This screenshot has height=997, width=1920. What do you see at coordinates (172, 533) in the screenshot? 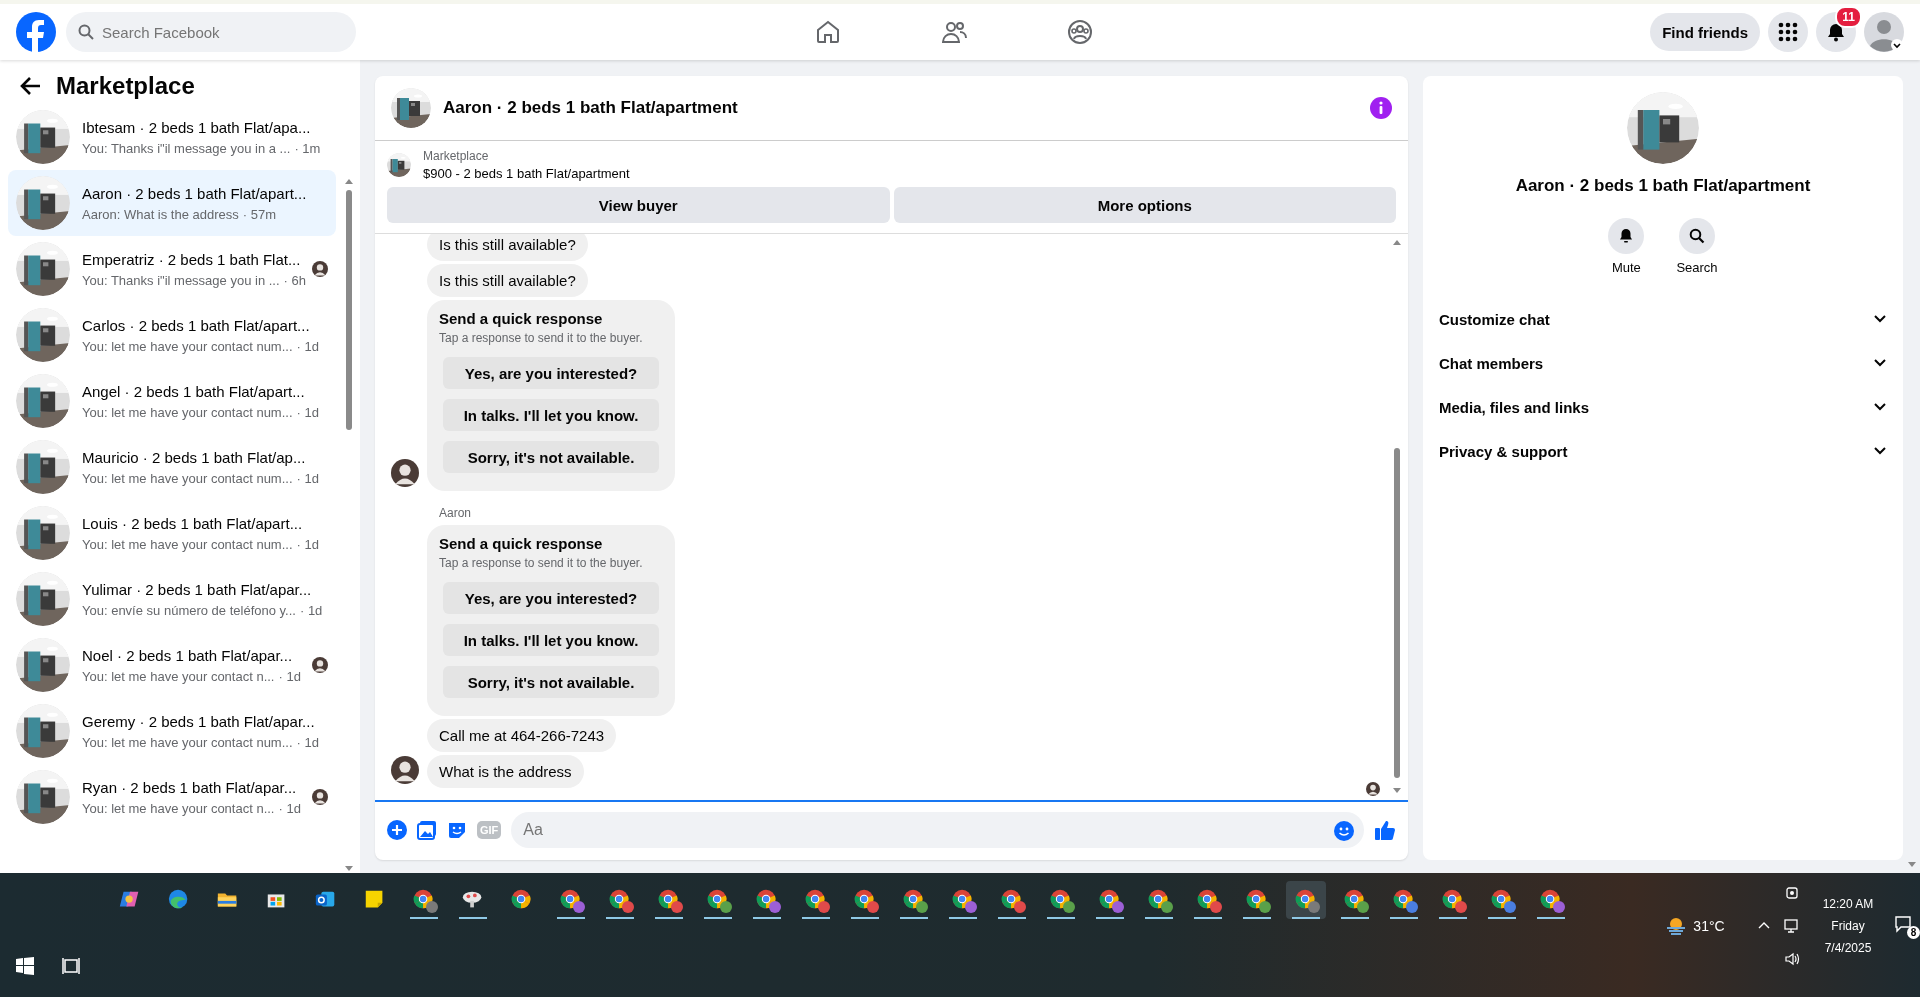
I see `conversation-item: Louis · 2 beds 1 bath Flat/apart... You: let me have your contact num... · 1d` at bounding box center [172, 533].